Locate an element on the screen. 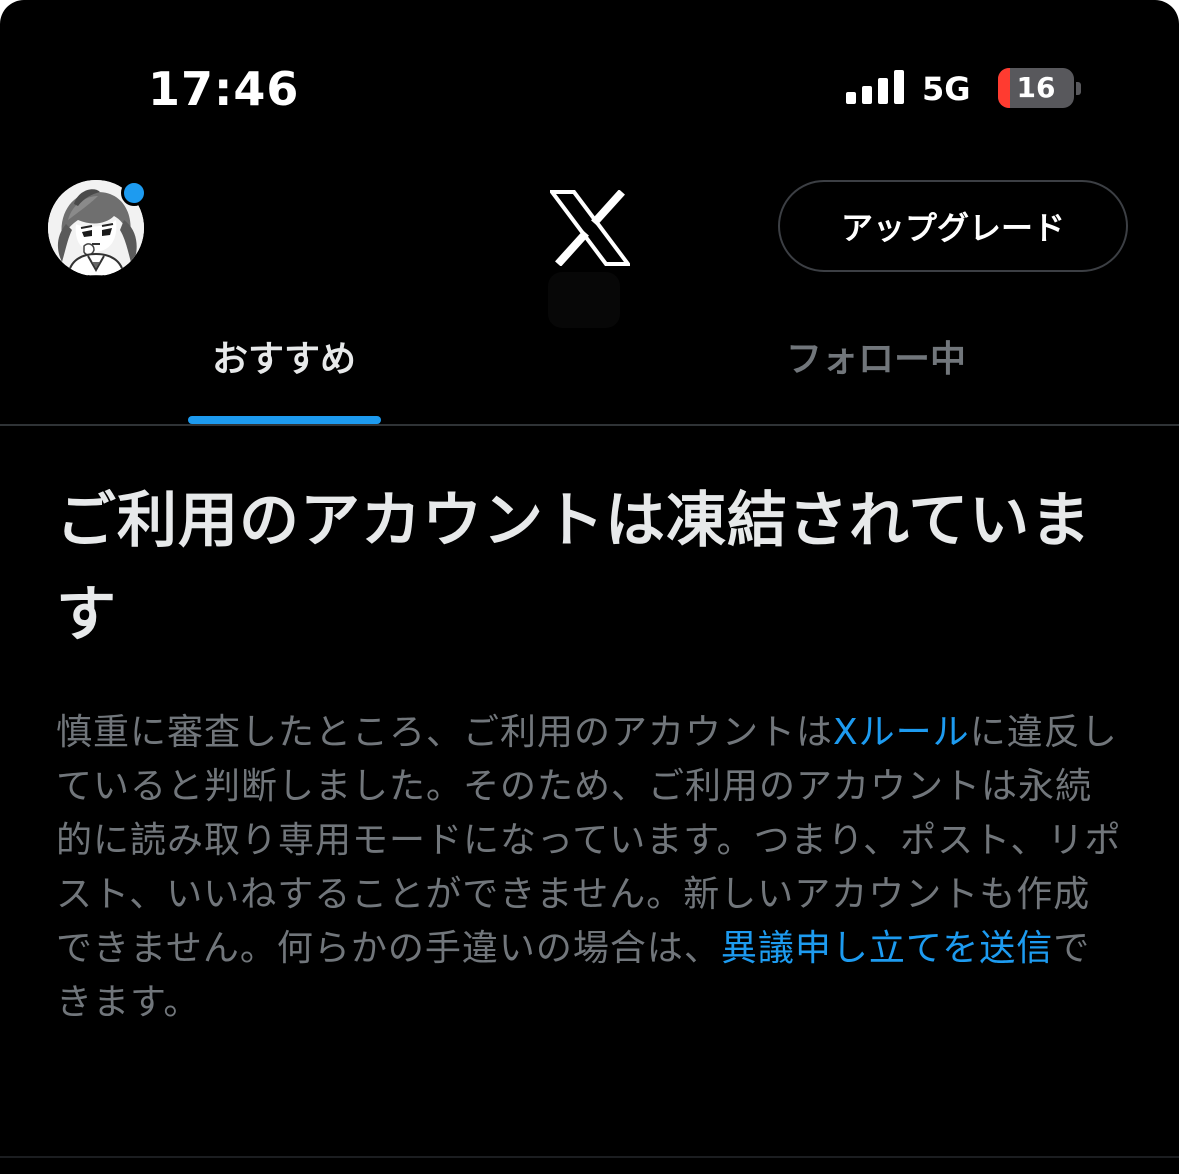 Image resolution: width=1179 pixels, height=1174 pixels. tab-following: フォロー中 is located at coordinates (876, 378).